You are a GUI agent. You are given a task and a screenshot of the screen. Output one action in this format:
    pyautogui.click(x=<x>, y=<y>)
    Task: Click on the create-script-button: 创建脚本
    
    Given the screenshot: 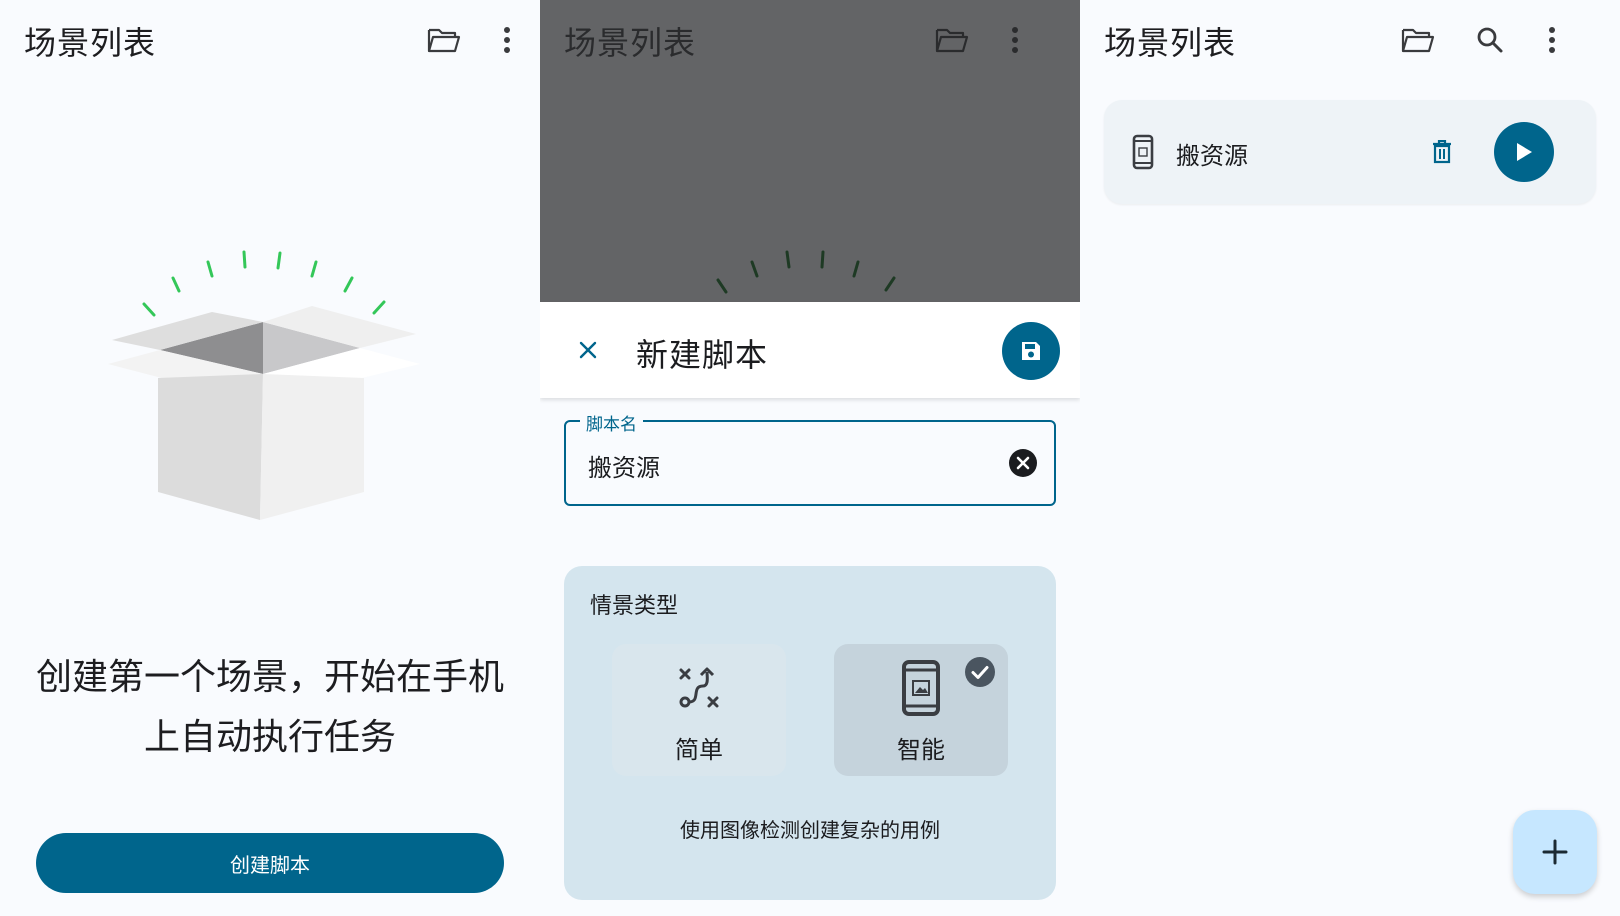 What is the action you would take?
    pyautogui.click(x=270, y=863)
    